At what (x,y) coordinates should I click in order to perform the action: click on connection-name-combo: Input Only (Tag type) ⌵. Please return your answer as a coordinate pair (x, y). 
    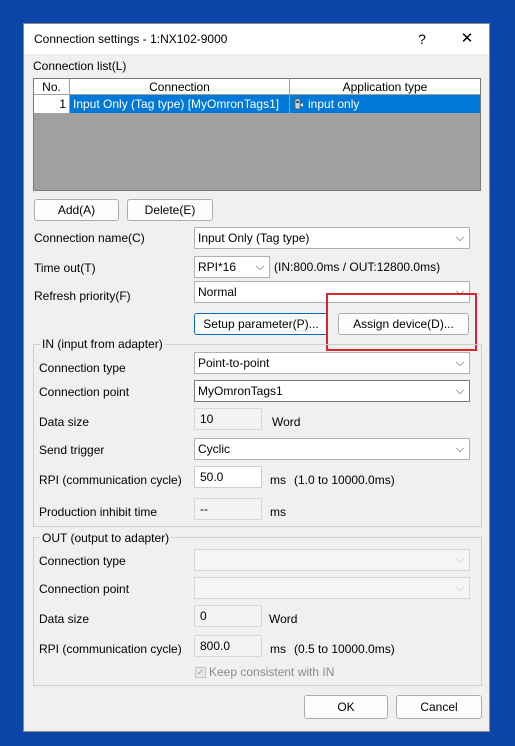
    Looking at the image, I should click on (332, 238).